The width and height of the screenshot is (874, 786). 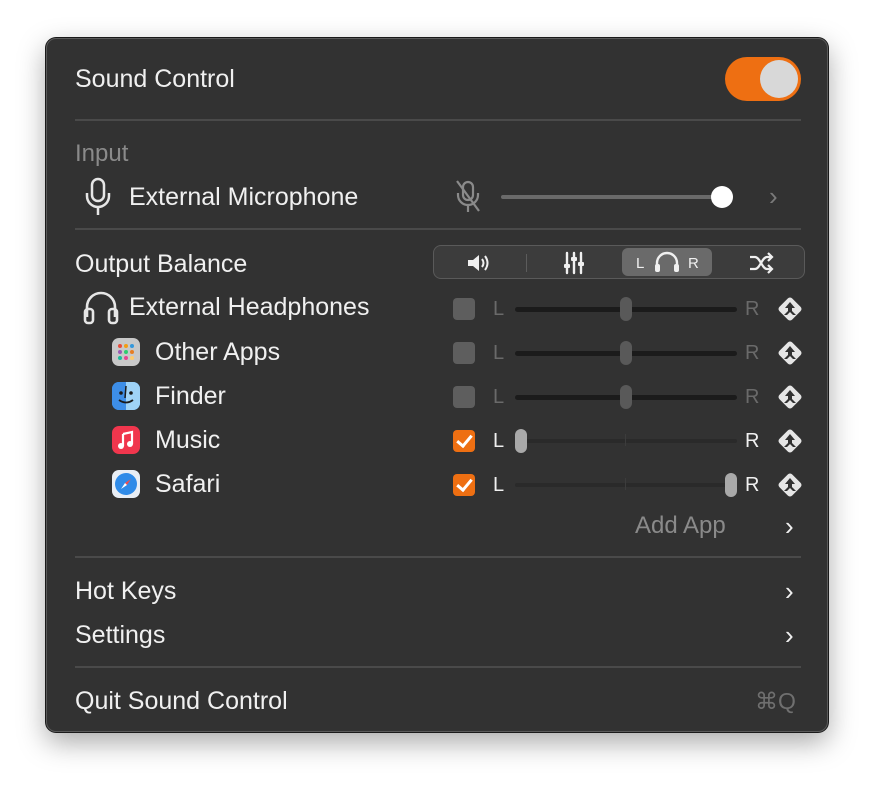 I want to click on equalizer-icon, so click(x=574, y=263).